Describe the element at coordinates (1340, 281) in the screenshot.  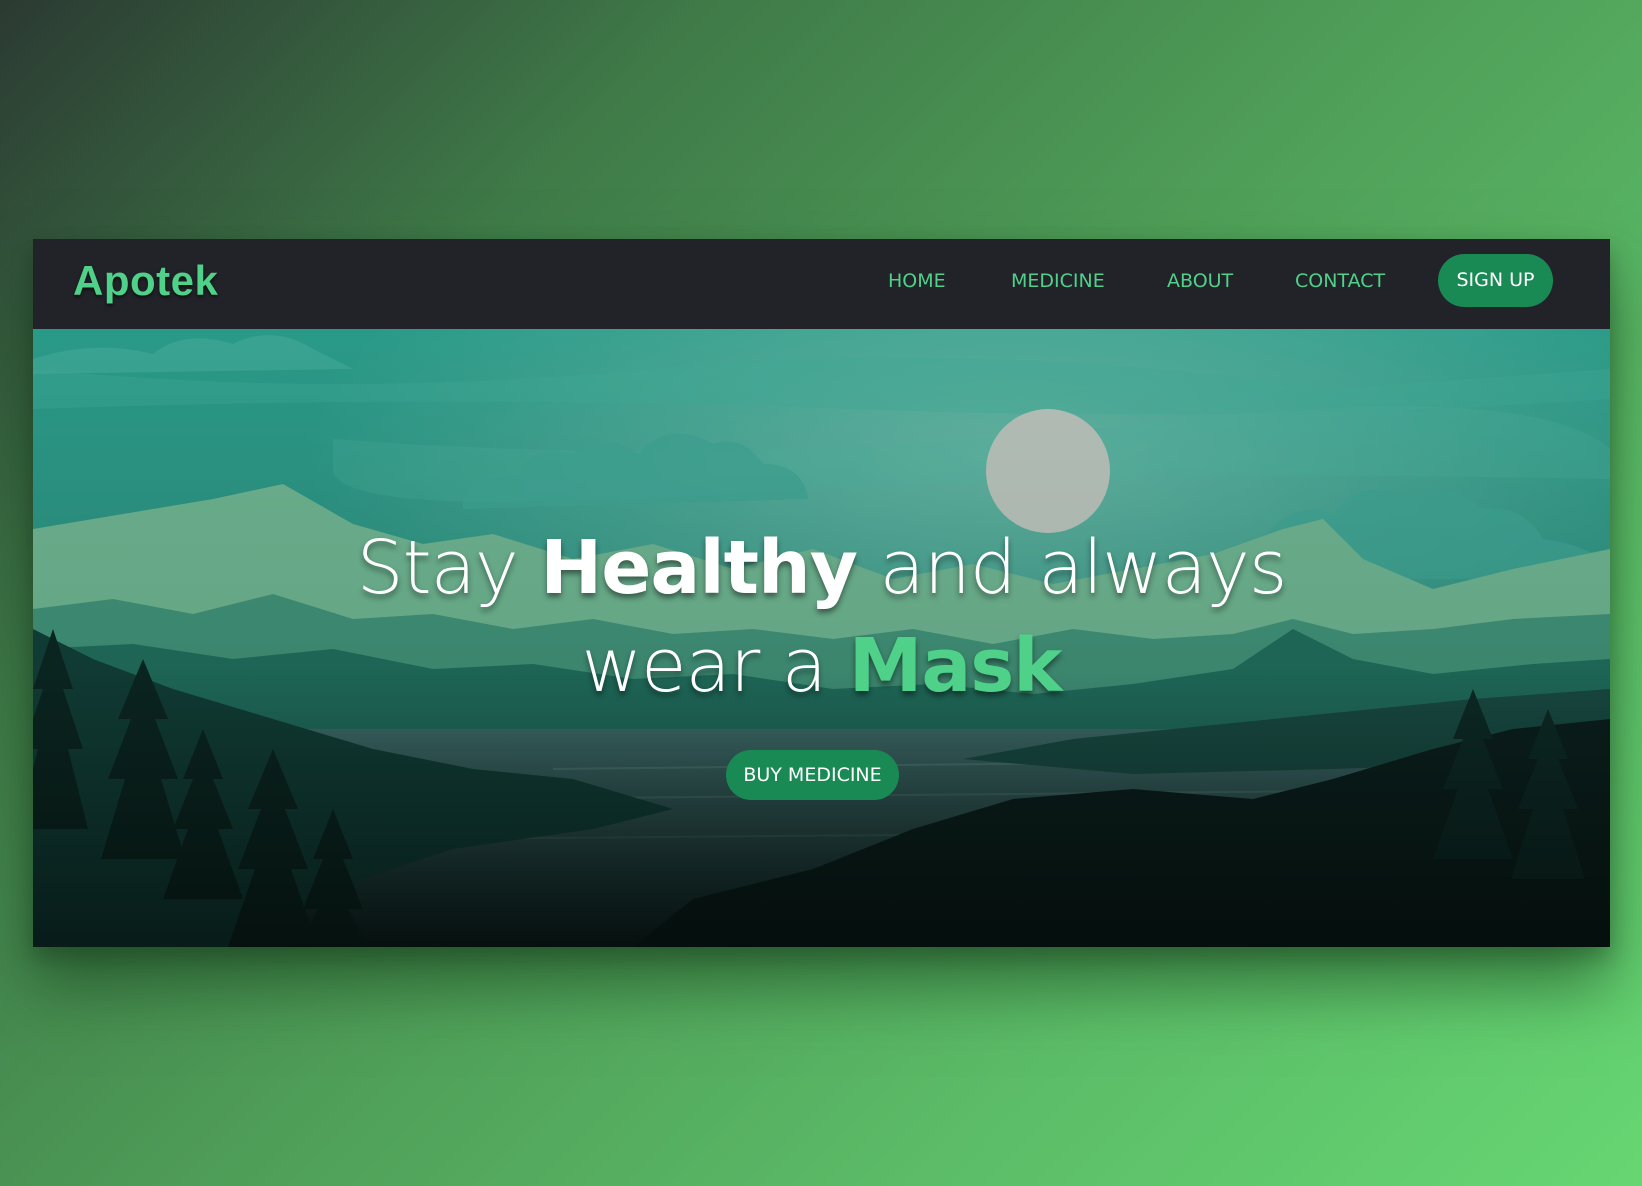
I see `nav-contact: CONTACT` at that location.